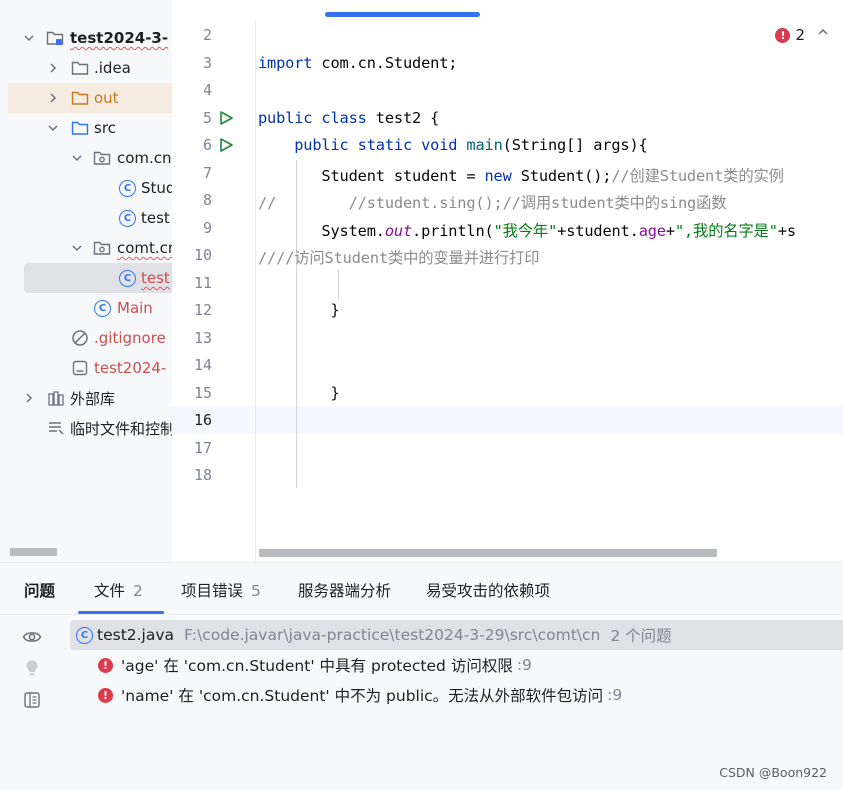  What do you see at coordinates (80, 68) in the screenshot?
I see `folder-icon` at bounding box center [80, 68].